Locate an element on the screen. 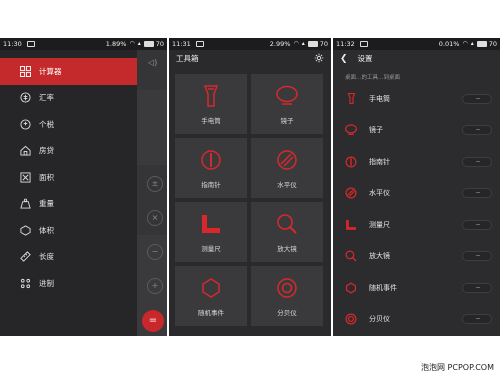 Image resolution: width=500 pixels, height=375 pixels. equals-button: = is located at coordinates (153, 321).